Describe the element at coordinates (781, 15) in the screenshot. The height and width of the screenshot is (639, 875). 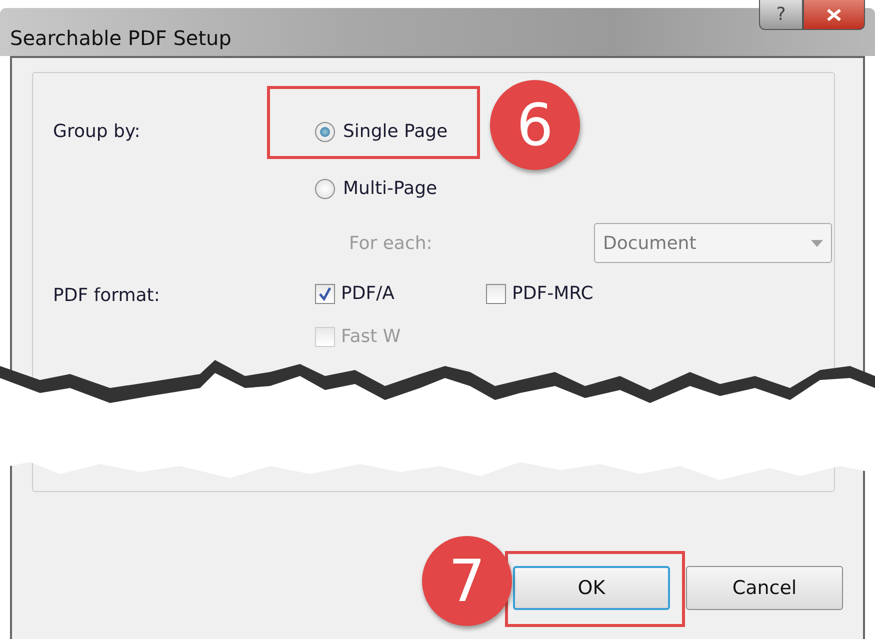
I see `help-button: ?` at that location.